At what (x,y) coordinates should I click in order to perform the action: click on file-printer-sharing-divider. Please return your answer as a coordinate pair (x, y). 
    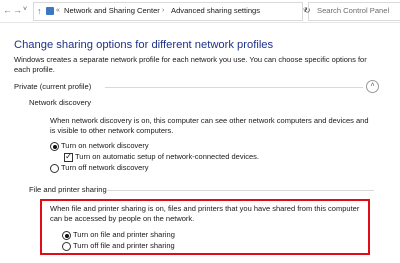
    Looking at the image, I should click on (240, 190).